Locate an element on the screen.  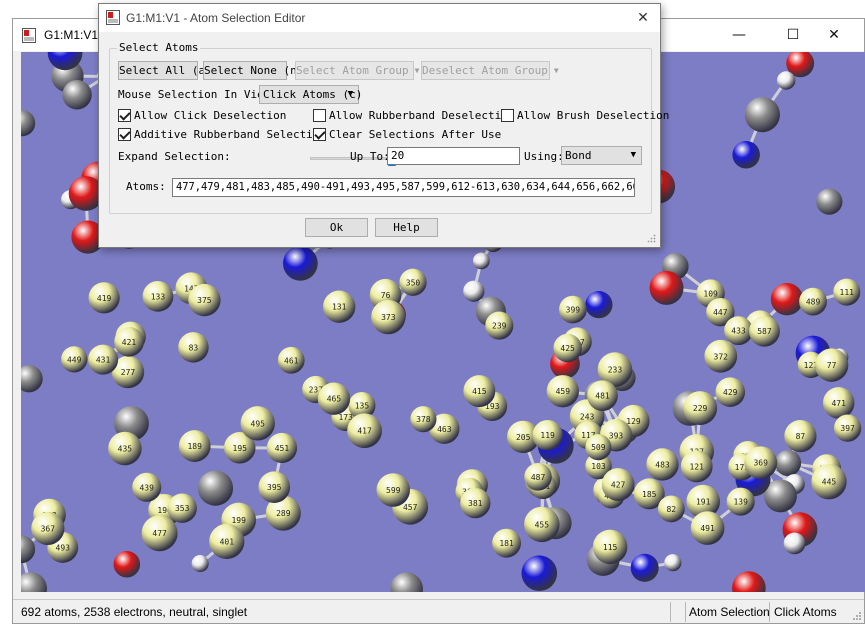
using-select: Bond ▼ is located at coordinates (601, 155).